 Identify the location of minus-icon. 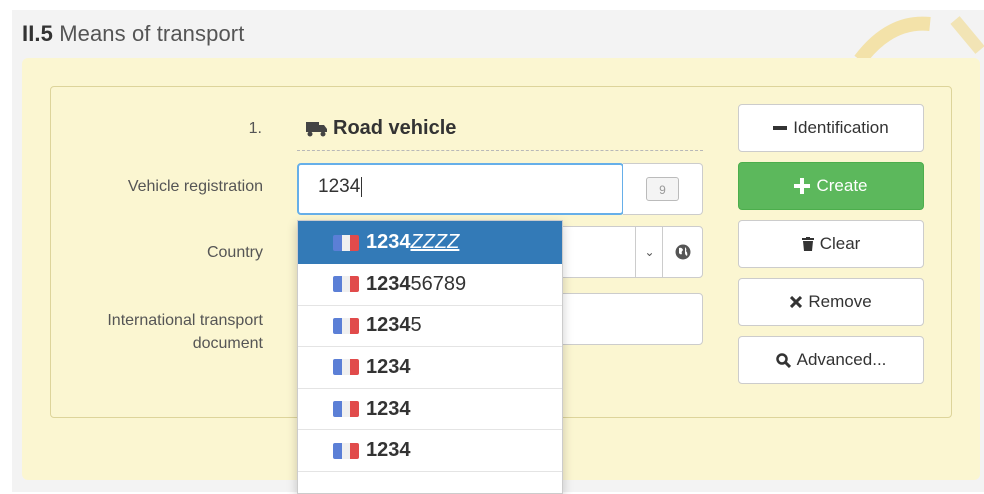
(780, 128).